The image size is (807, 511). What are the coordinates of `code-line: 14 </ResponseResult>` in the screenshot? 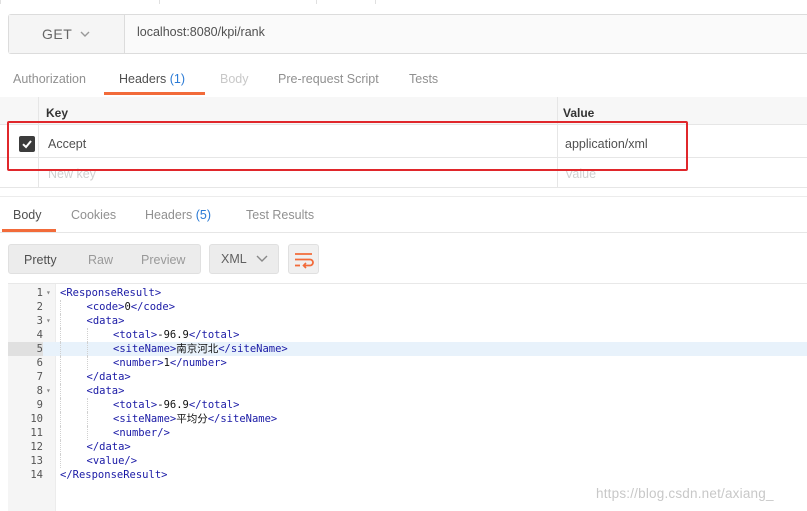 It's located at (407, 475).